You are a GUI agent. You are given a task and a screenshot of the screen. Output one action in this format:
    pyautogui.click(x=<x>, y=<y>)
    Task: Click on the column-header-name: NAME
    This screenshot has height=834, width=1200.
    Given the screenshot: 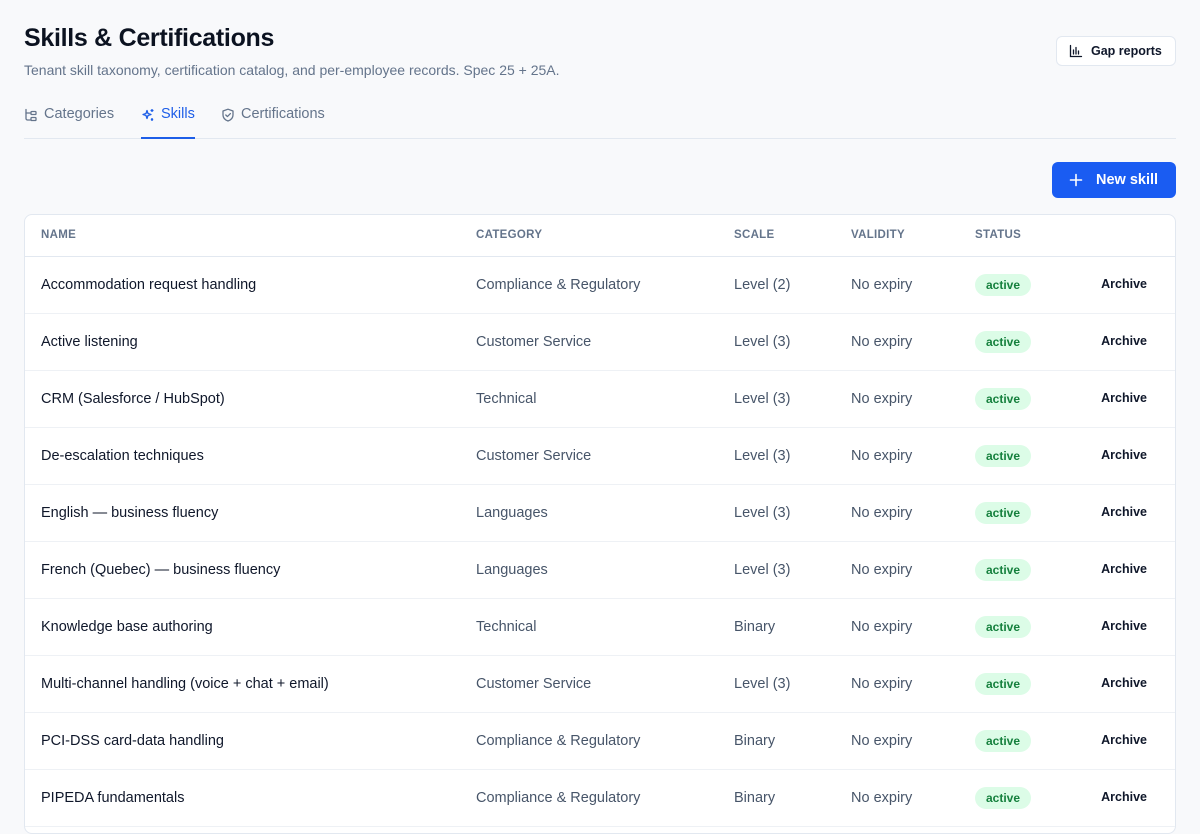 What is the action you would take?
    pyautogui.click(x=59, y=235)
    